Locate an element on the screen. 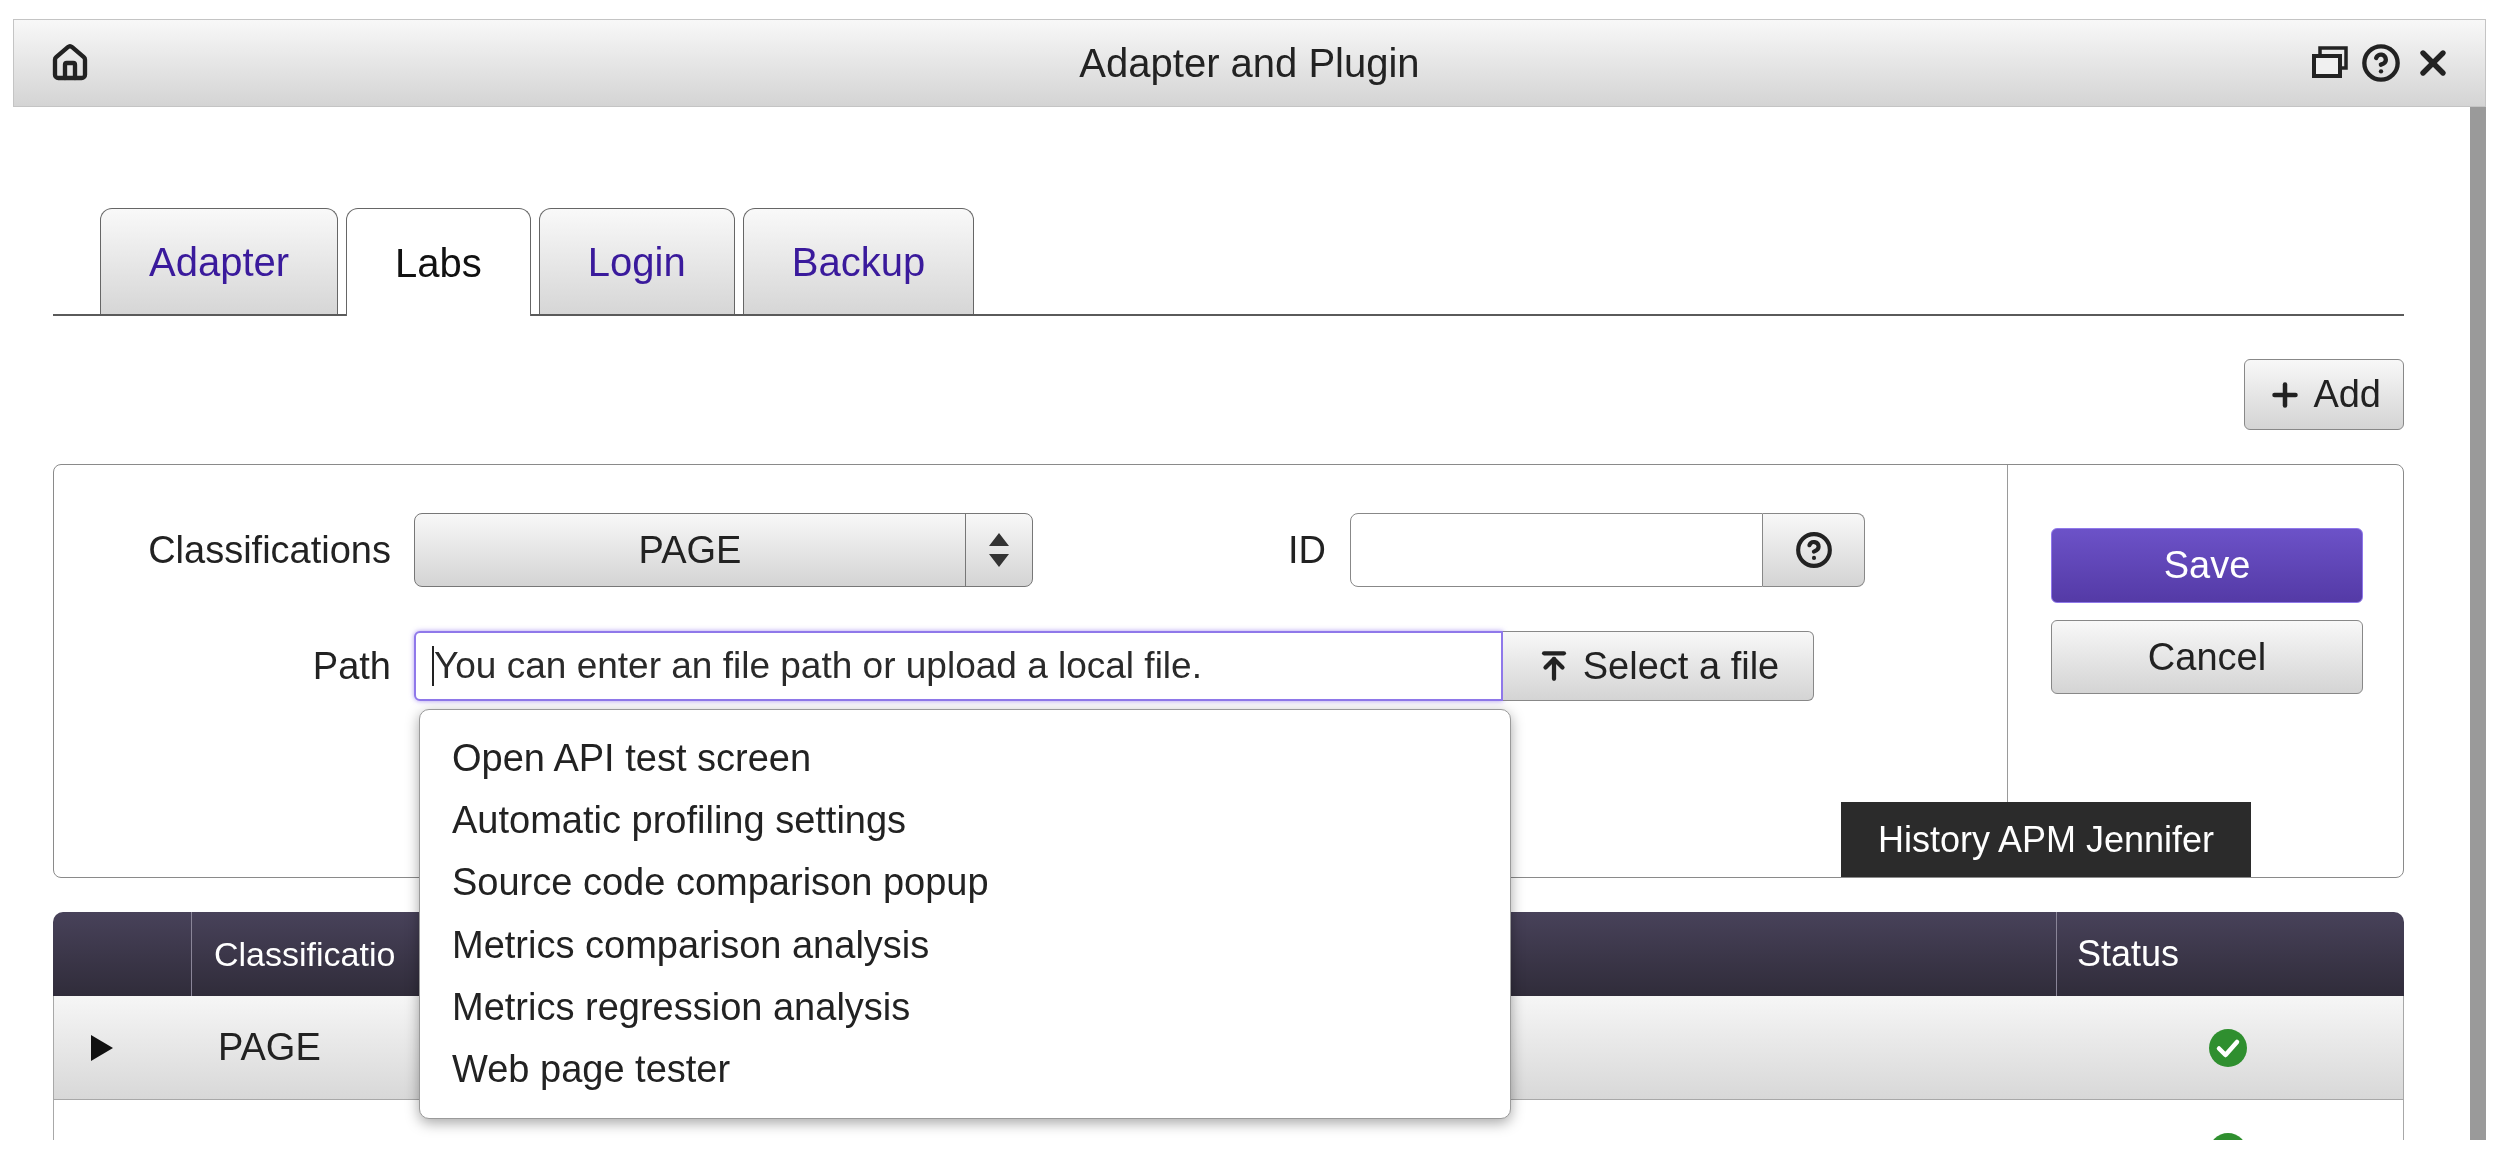 The width and height of the screenshot is (2500, 1162). table-cell-text: PAGE is located at coordinates (269, 1047).